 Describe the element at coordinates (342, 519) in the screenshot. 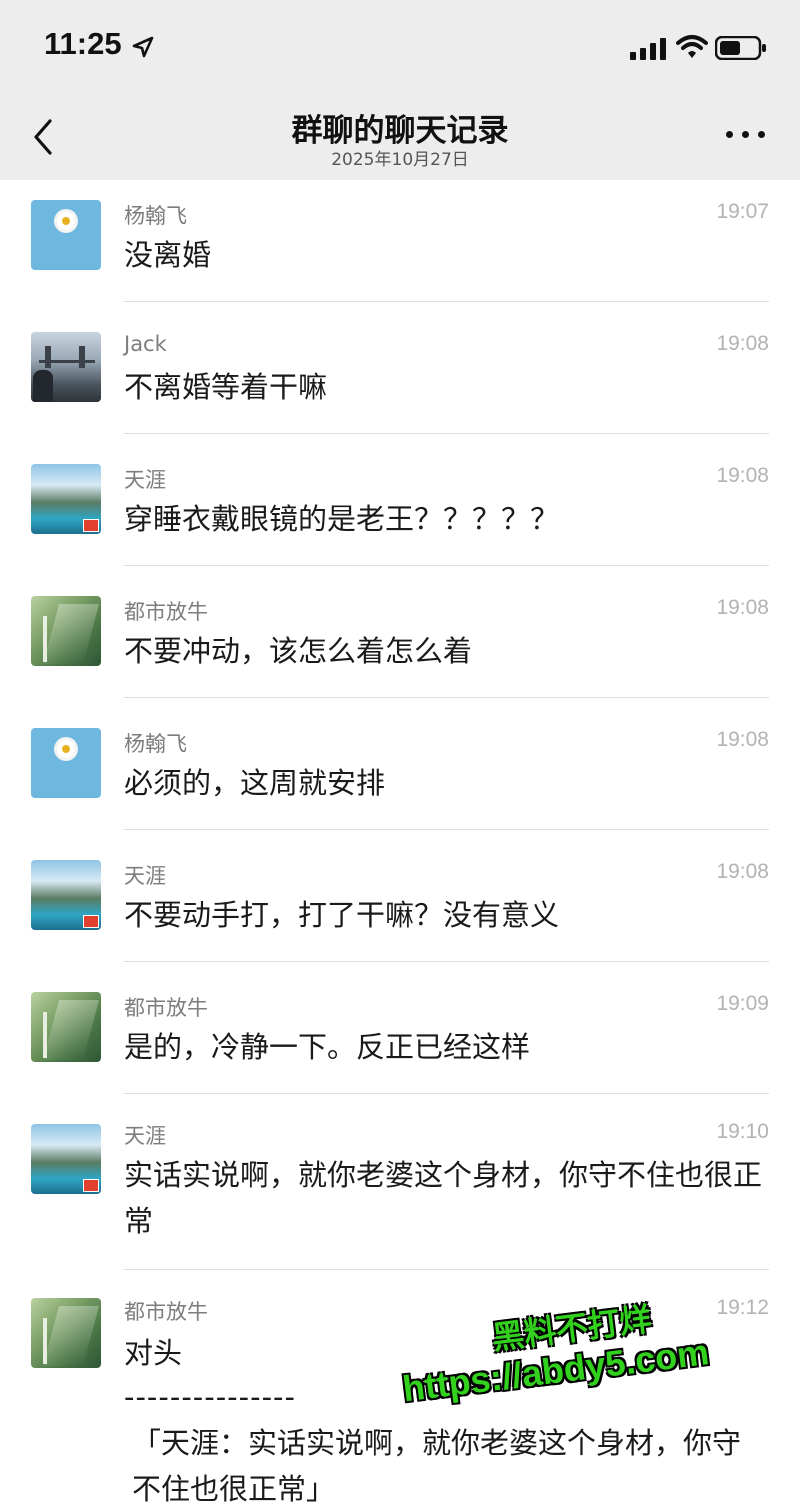

I see `message-text: 穿睡衣戴眼镜的是老王？？？？？` at that location.